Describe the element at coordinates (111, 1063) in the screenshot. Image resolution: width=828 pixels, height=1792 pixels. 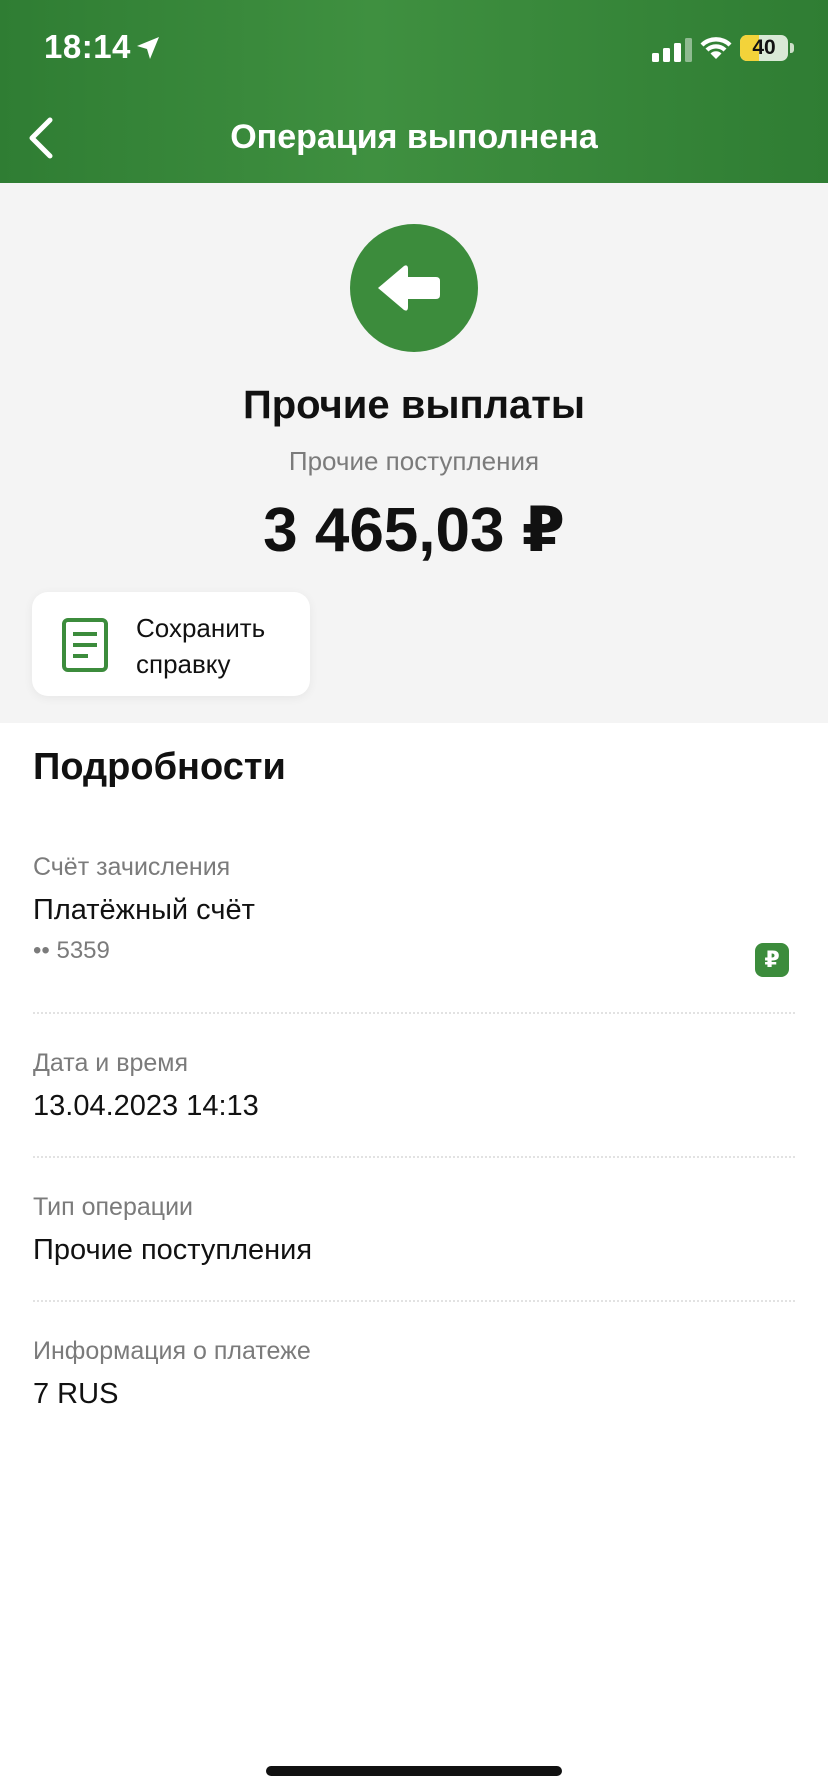
I see `datetime-label: Дата и время` at that location.